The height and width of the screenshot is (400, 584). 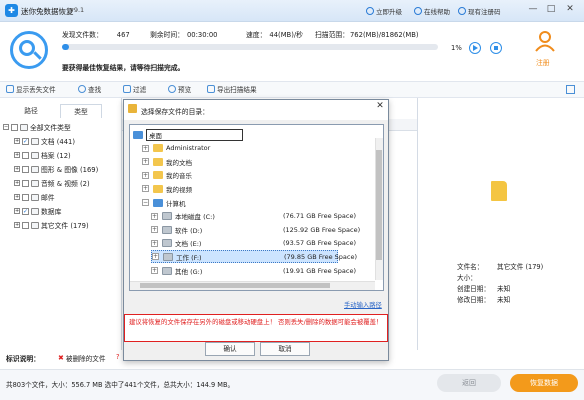 What do you see at coordinates (56, 169) in the screenshot?
I see `tree-item: + 图形 & 图像 (169)` at bounding box center [56, 169].